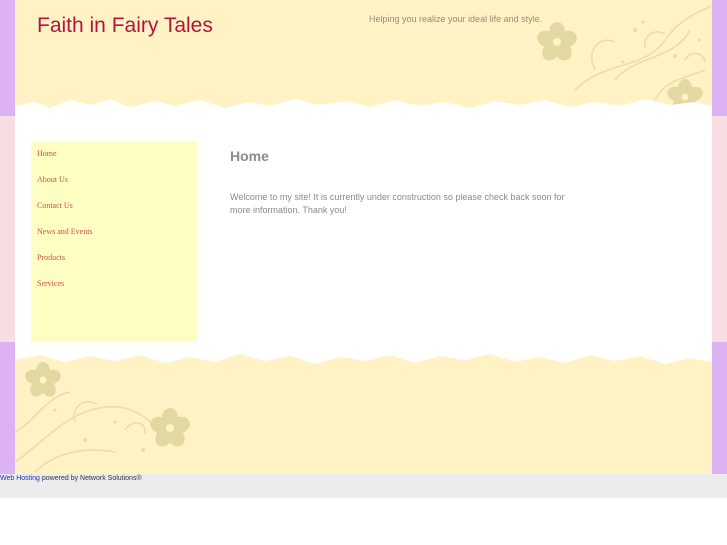  What do you see at coordinates (108, 154) in the screenshot?
I see `sidebar-item-home: Home` at bounding box center [108, 154].